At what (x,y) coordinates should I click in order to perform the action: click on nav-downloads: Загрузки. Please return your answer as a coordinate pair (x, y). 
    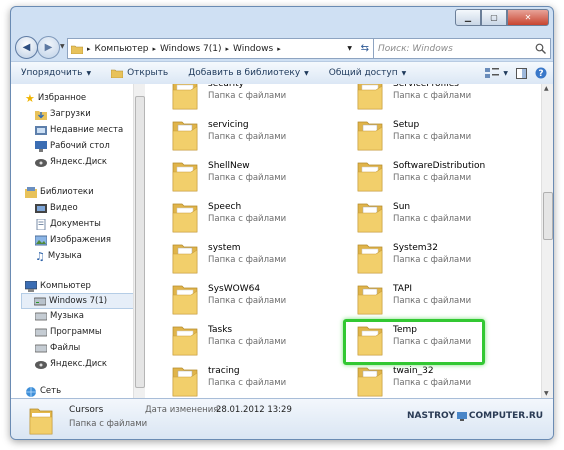
    Looking at the image, I should click on (89, 114).